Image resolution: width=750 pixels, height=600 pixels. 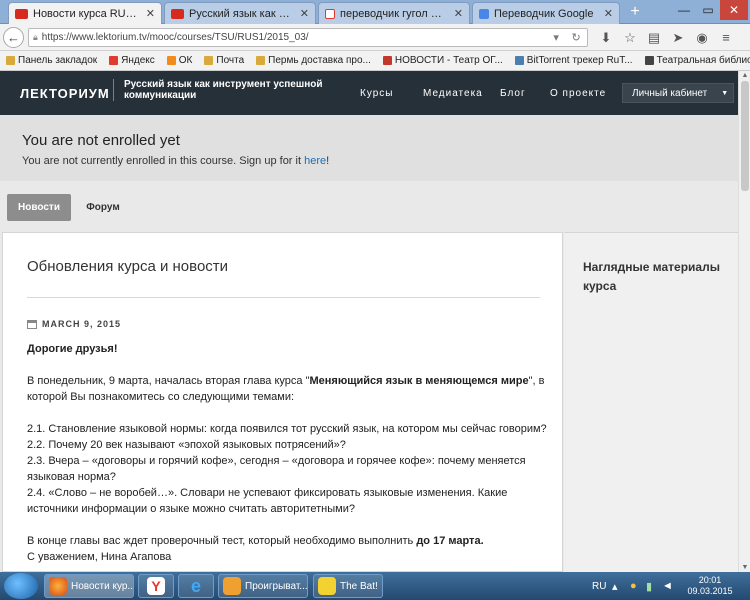 What do you see at coordinates (599, 586) in the screenshot?
I see `language-indicator: RU` at bounding box center [599, 586].